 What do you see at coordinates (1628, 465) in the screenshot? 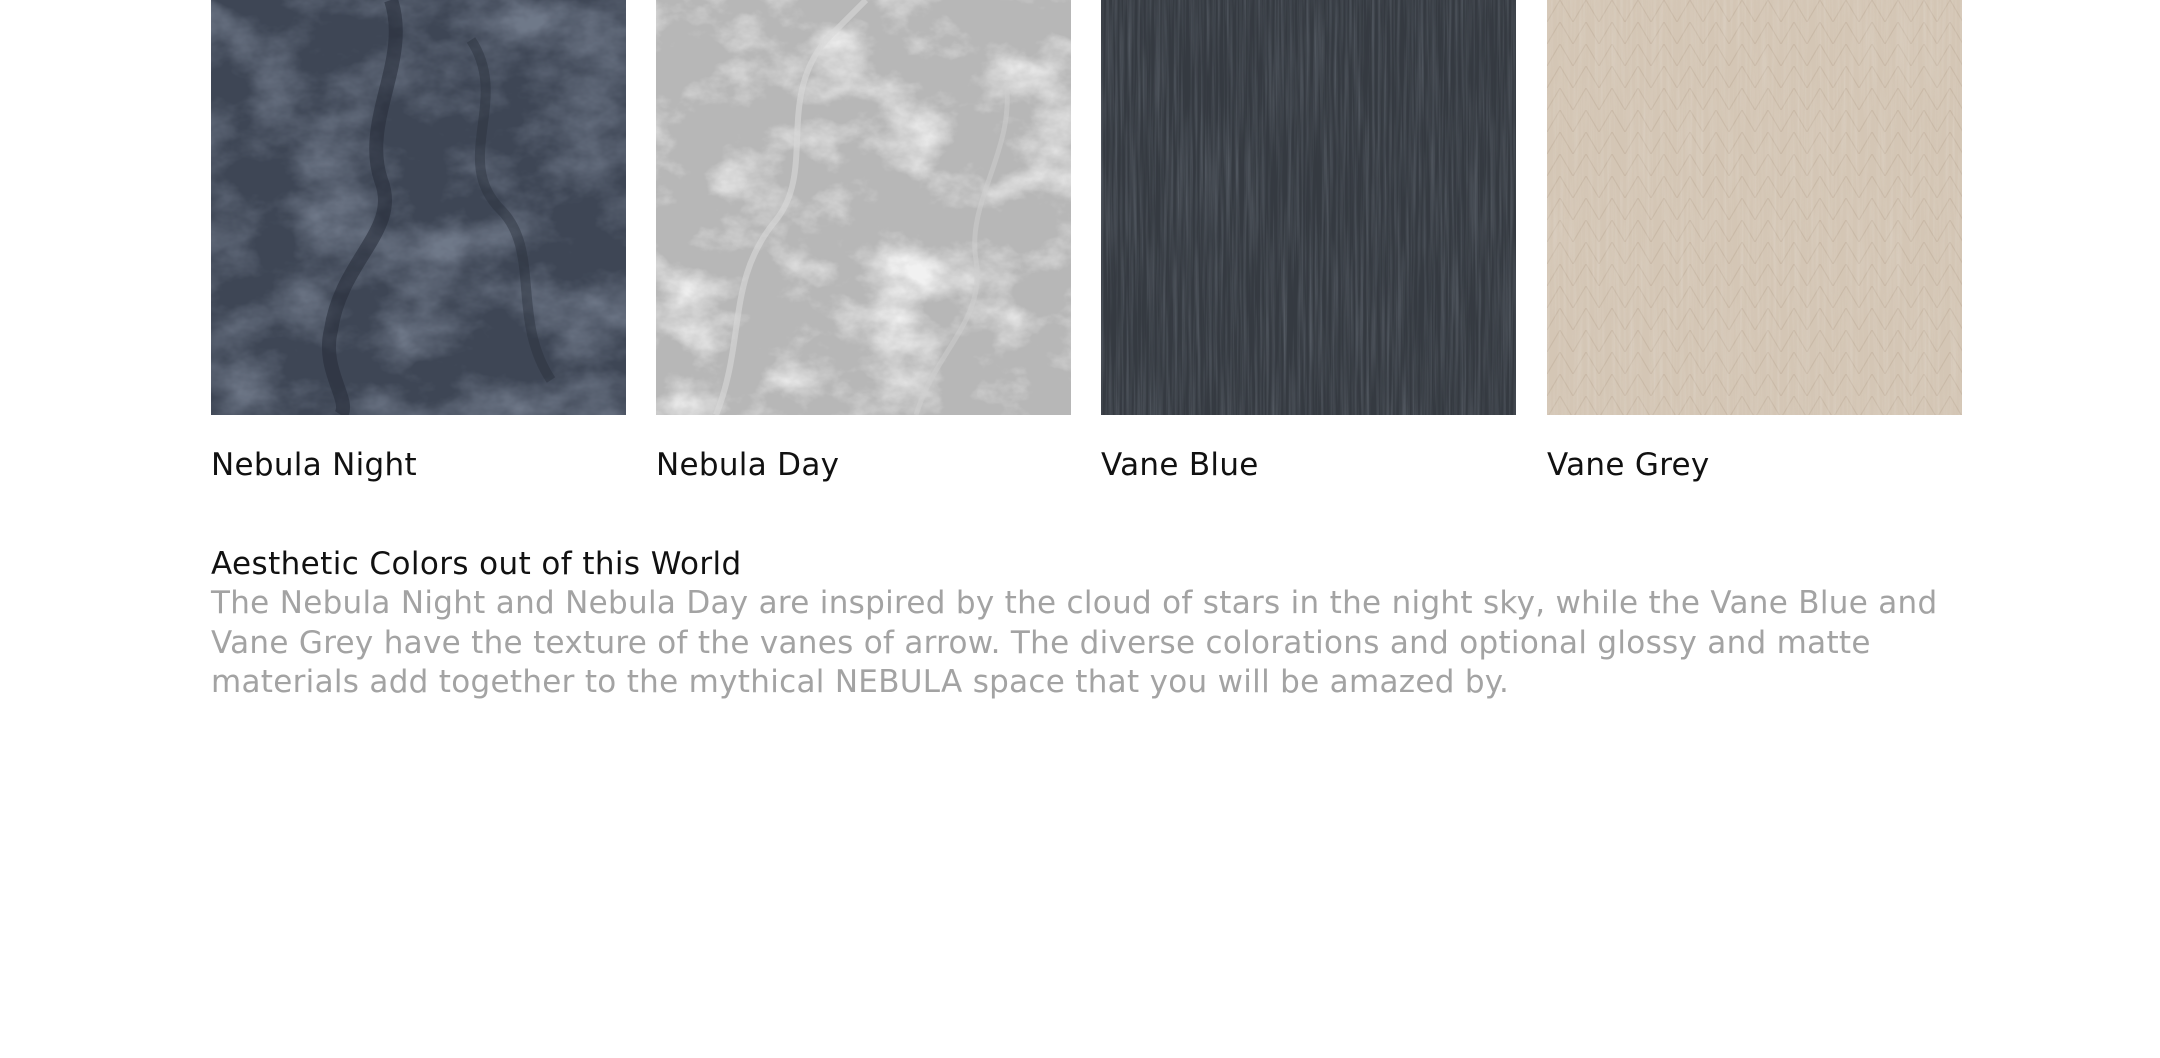
I see `swatch-name: Vane Grey` at bounding box center [1628, 465].